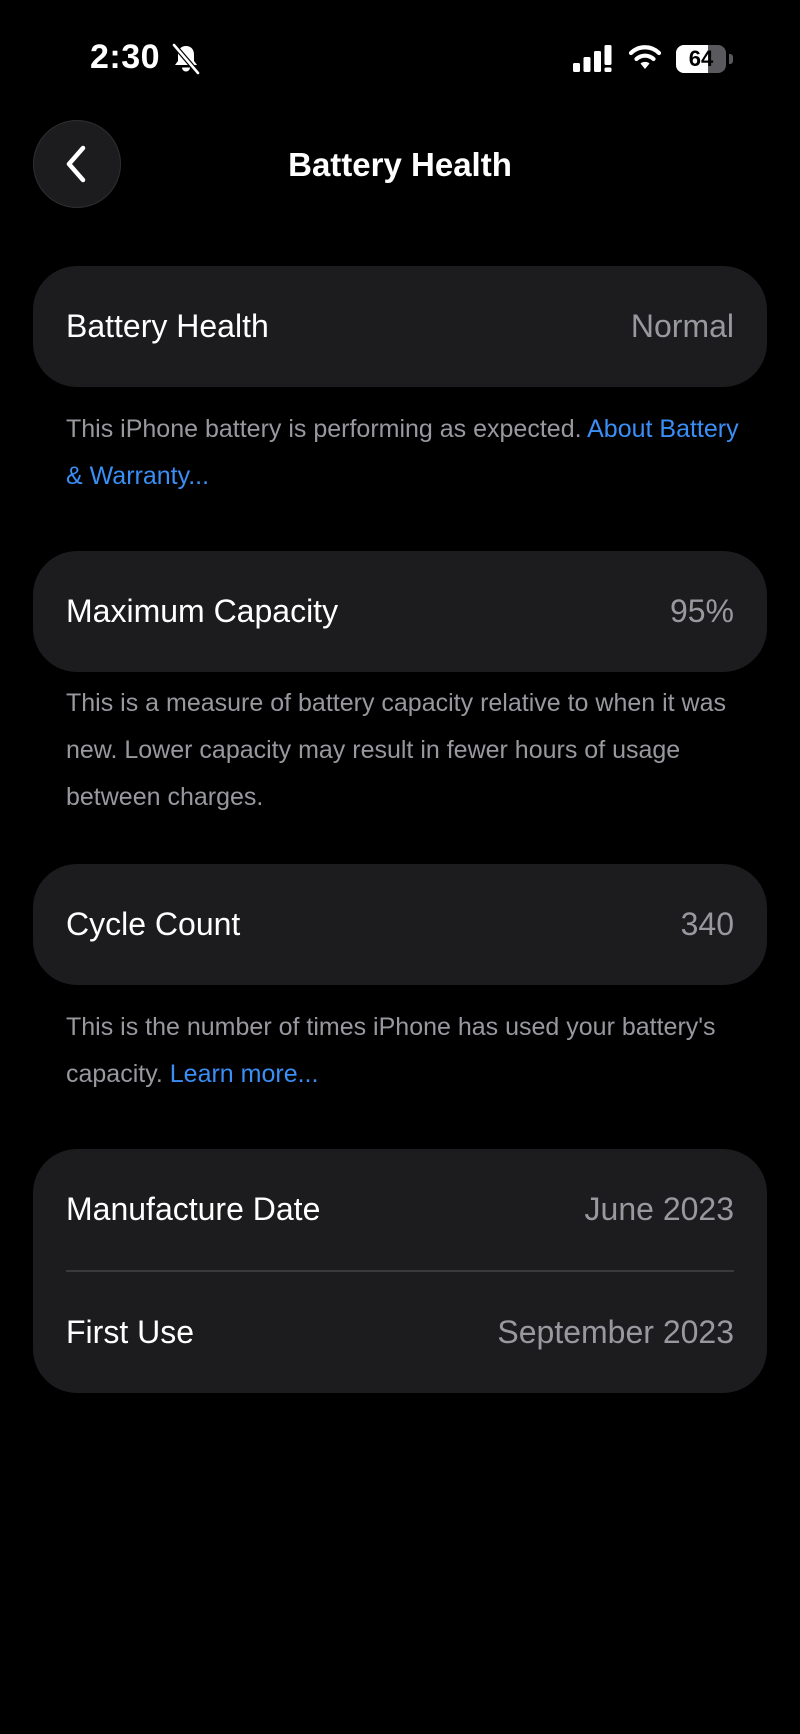 This screenshot has height=1734, width=800. I want to click on page-title: Battery Health, so click(400, 164).